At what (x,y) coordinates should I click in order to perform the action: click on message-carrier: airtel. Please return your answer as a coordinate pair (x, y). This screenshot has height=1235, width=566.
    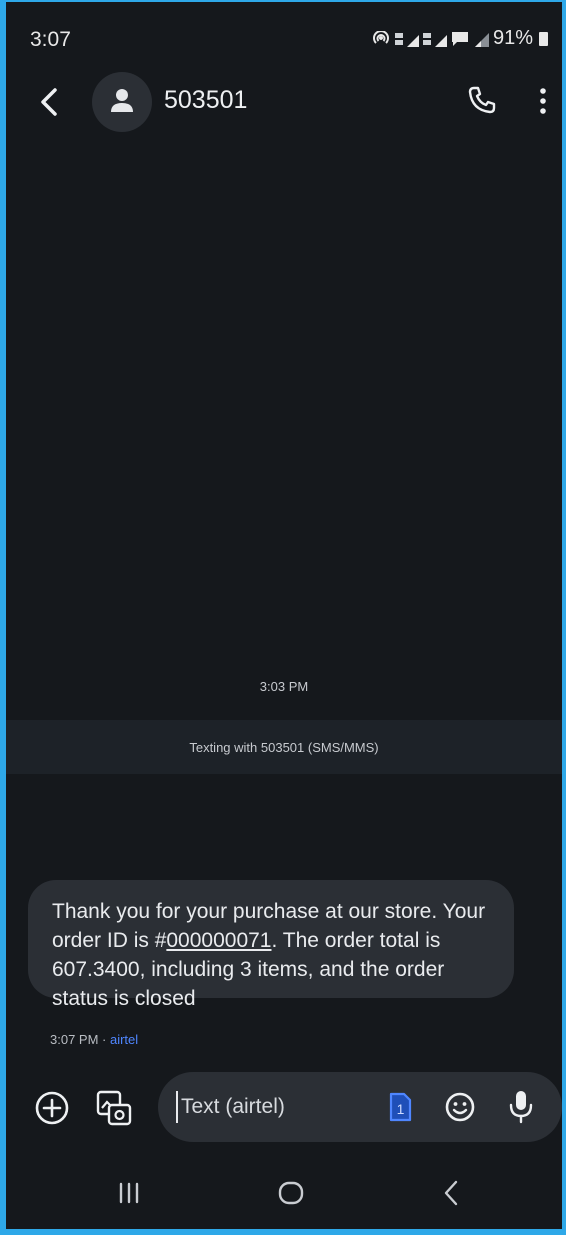
    Looking at the image, I should click on (124, 1039).